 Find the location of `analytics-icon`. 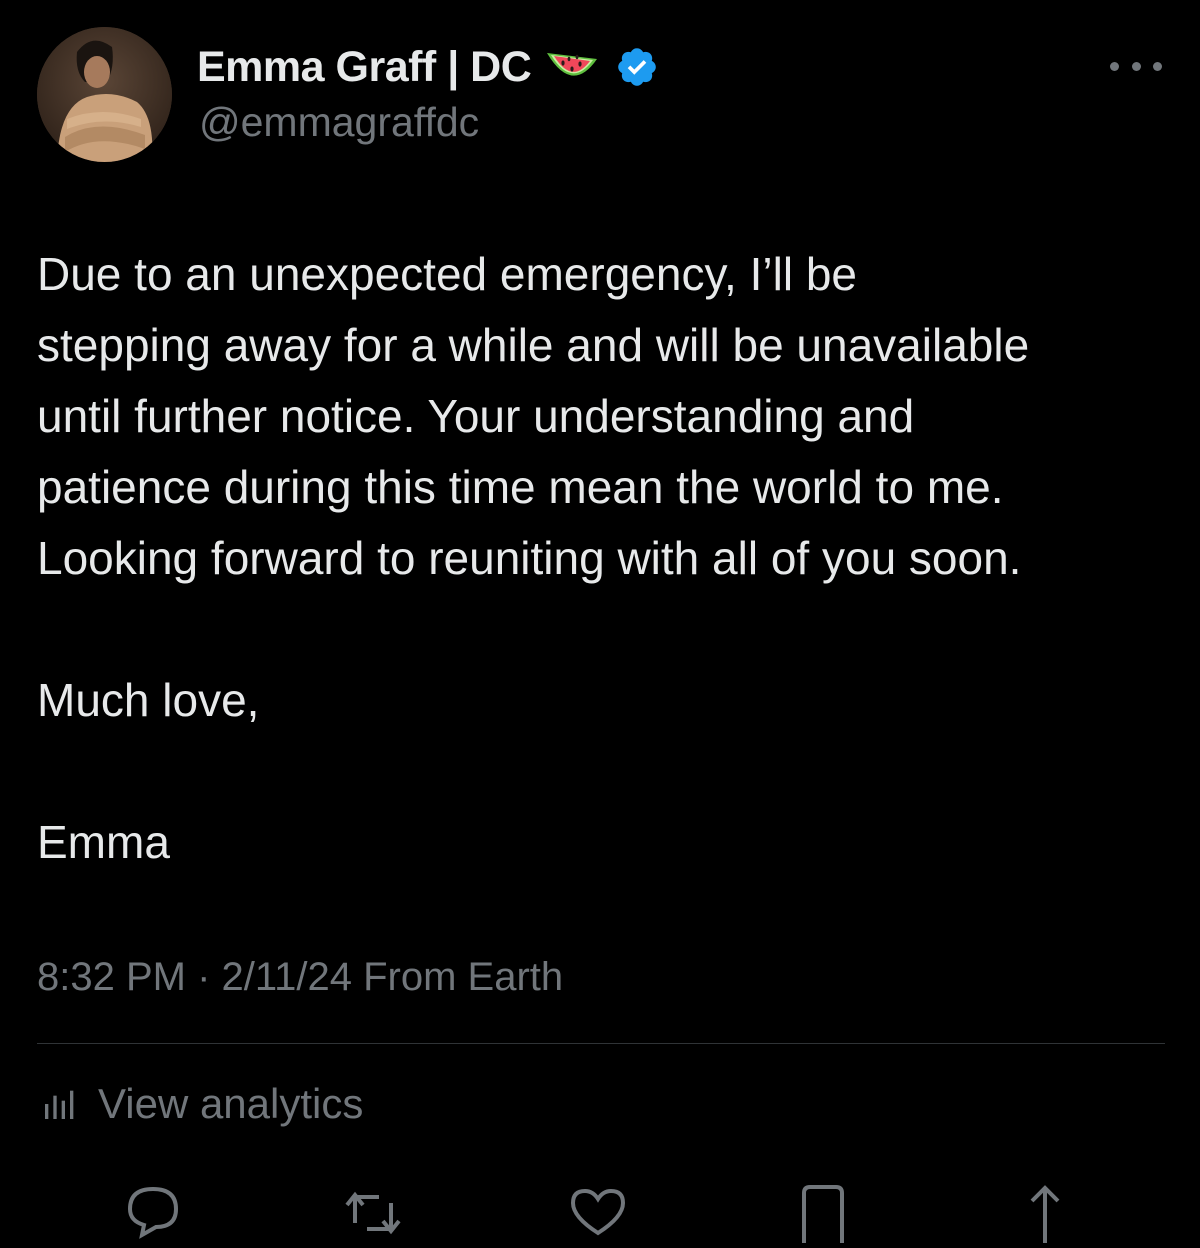

analytics-icon is located at coordinates (59, 1104).